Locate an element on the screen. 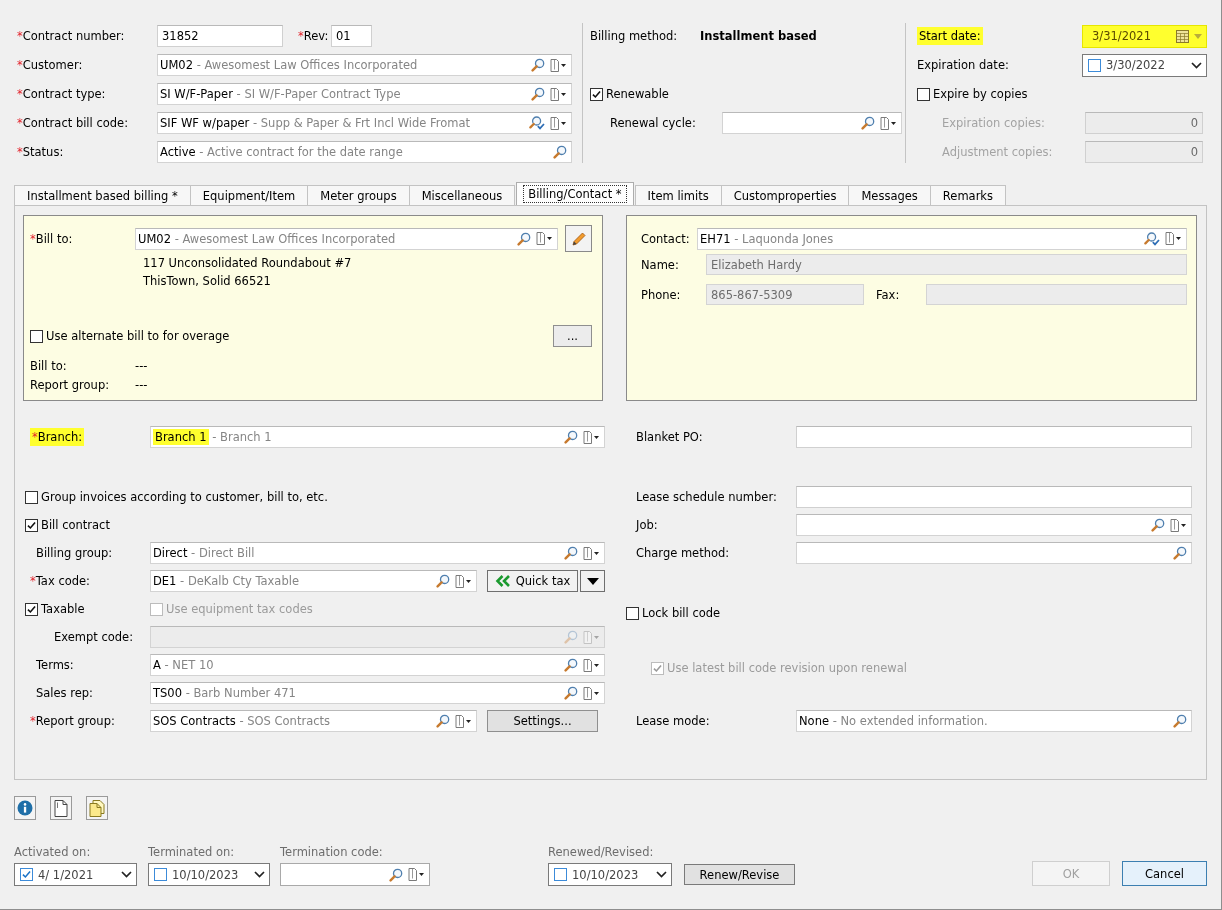  field-label: Lease mode: is located at coordinates (673, 721).